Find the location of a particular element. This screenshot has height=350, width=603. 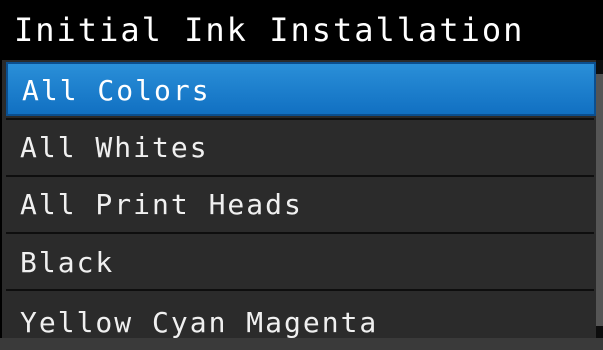

scrollbar-thumb is located at coordinates (599, 200).